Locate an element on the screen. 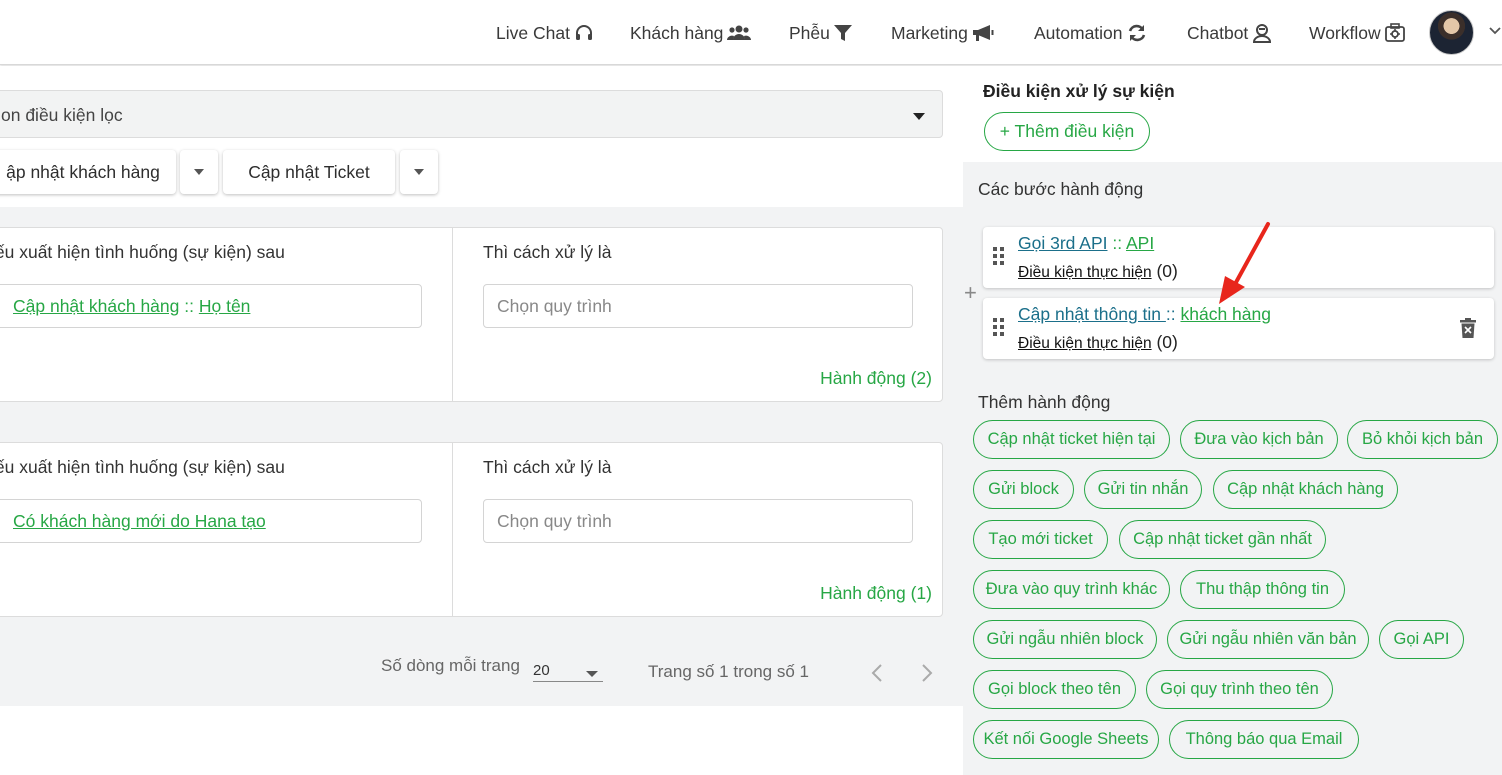  column-divider is located at coordinates (452, 529).